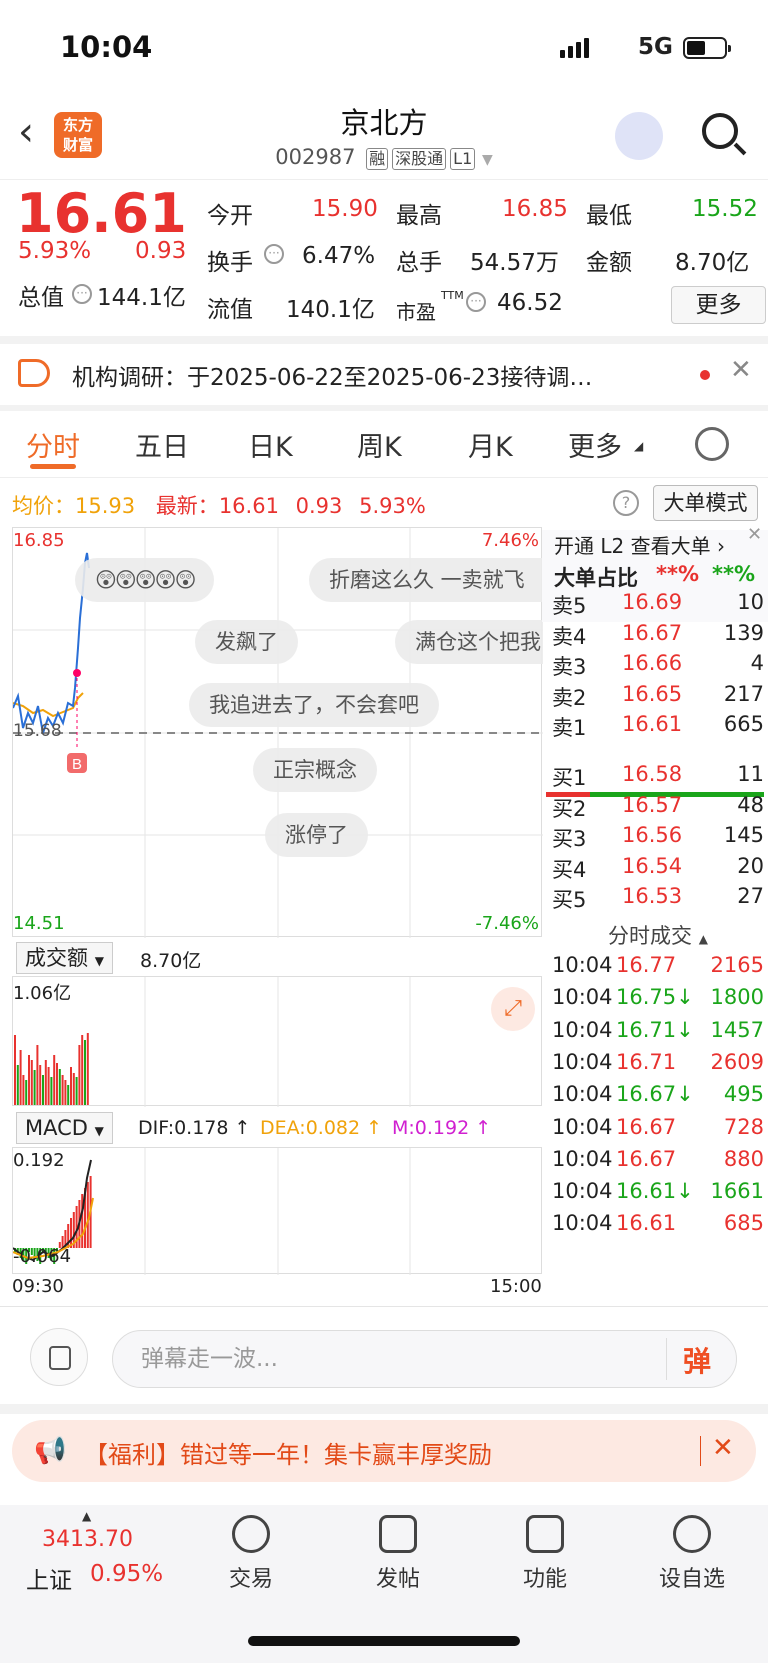 This screenshot has width=768, height=1663. I want to click on level-label: 卖3, so click(569, 667).